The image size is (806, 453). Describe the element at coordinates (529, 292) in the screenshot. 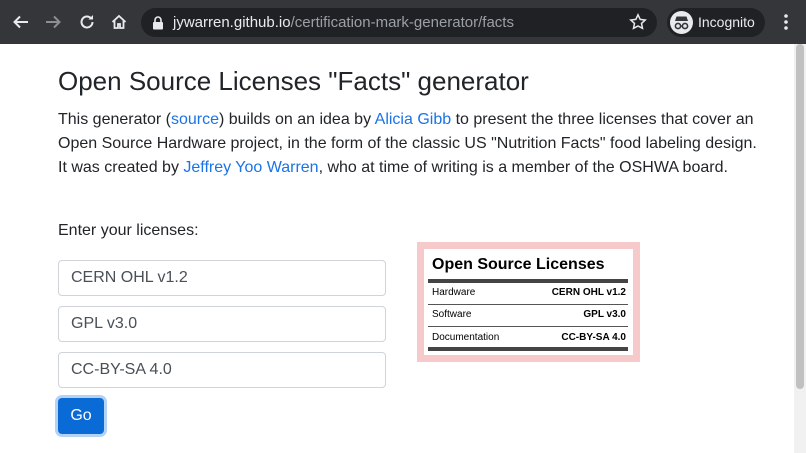

I see `facts-row-hardware: Hardware CERN OHL v1.2` at that location.